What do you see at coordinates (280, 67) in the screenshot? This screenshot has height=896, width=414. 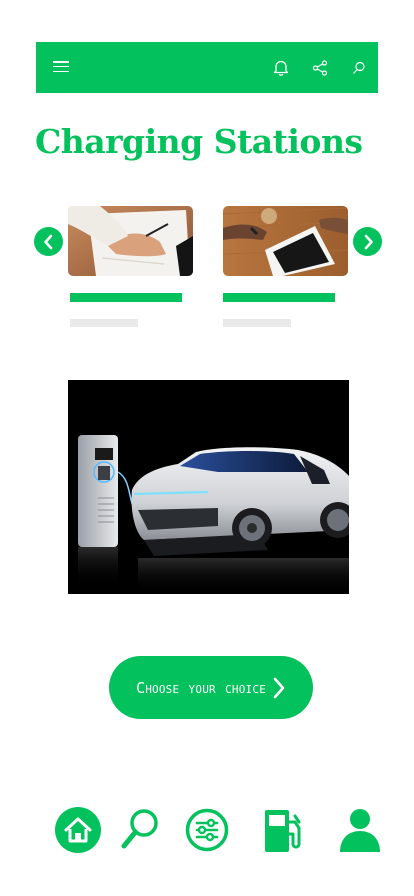 I see `bell-icon` at bounding box center [280, 67].